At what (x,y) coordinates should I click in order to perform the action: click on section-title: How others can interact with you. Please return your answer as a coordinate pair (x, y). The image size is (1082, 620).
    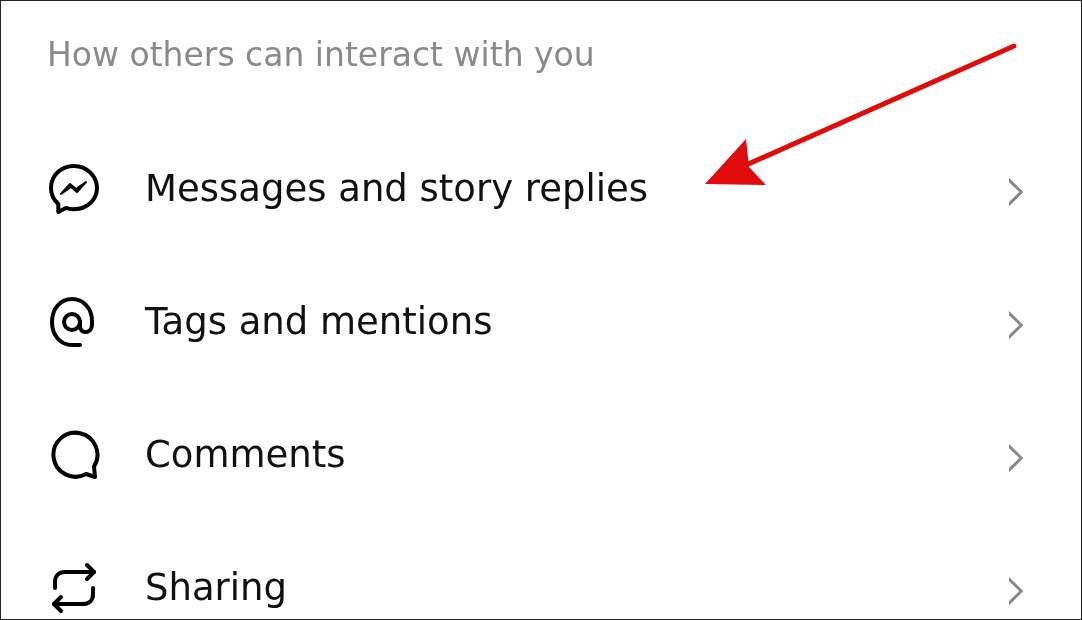
    Looking at the image, I should click on (321, 54).